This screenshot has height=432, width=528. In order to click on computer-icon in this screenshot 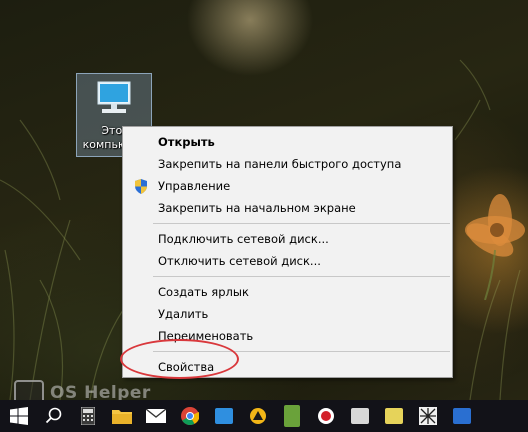, I will do `click(114, 97)`.